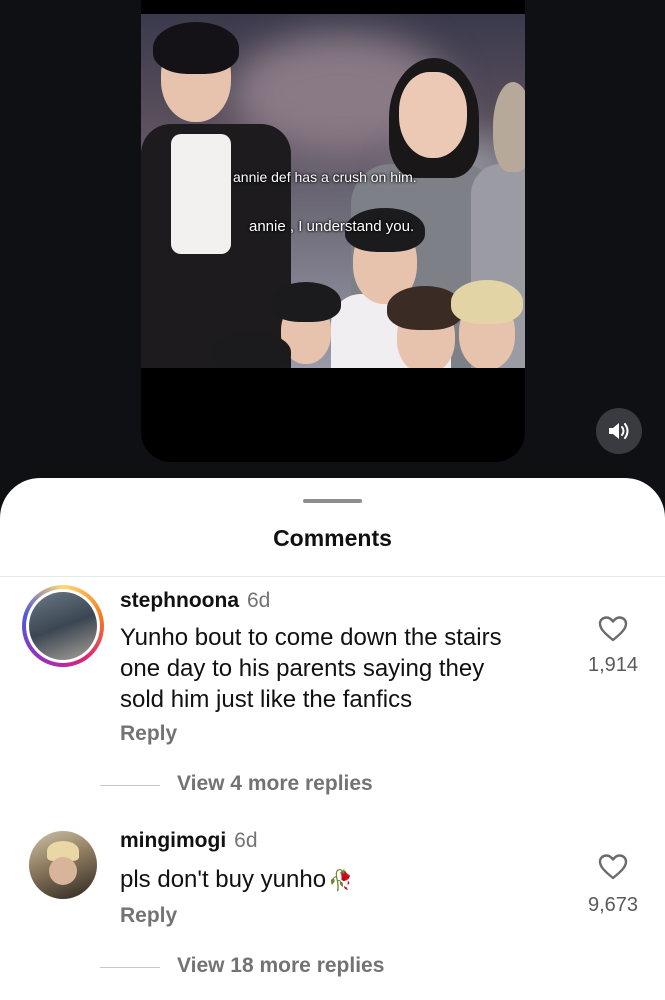  I want to click on speaker-icon, so click(619, 431).